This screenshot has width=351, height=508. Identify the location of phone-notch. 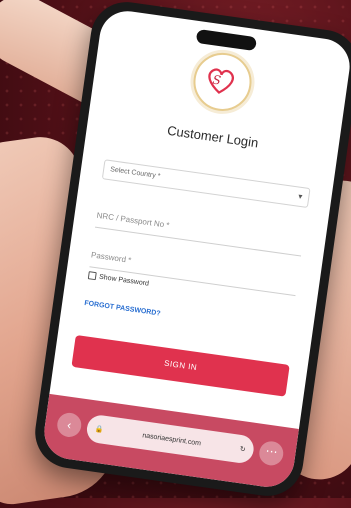
(226, 40).